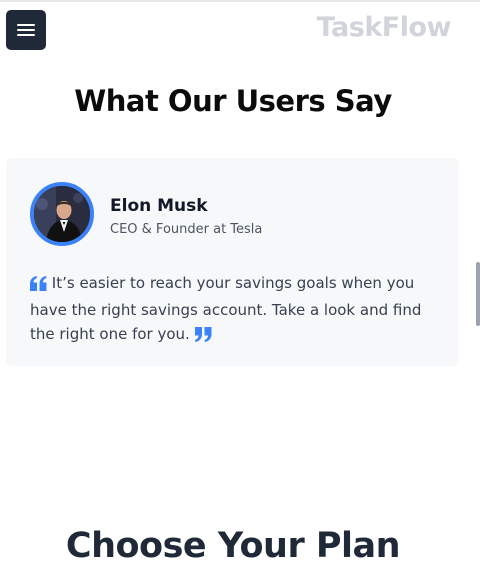  What do you see at coordinates (233, 101) in the screenshot?
I see `testimonials-title: What Our Users Say` at bounding box center [233, 101].